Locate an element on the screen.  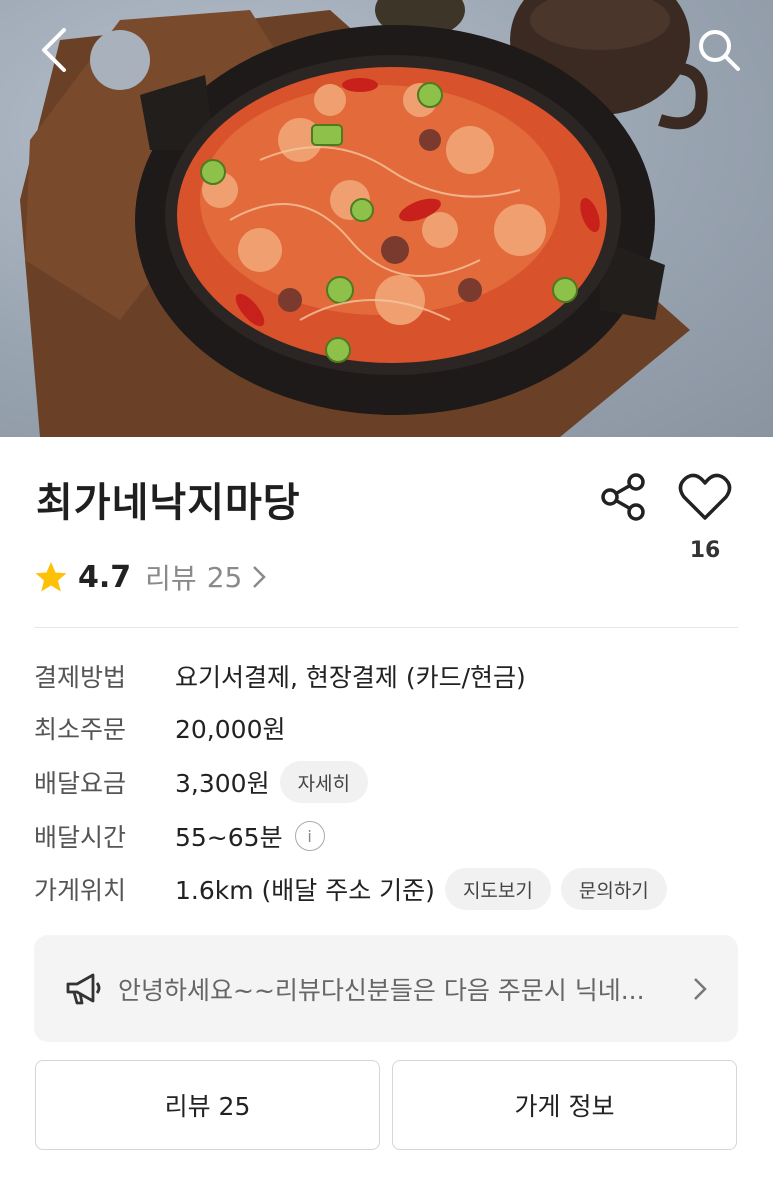
like-button is located at coordinates (705, 497).